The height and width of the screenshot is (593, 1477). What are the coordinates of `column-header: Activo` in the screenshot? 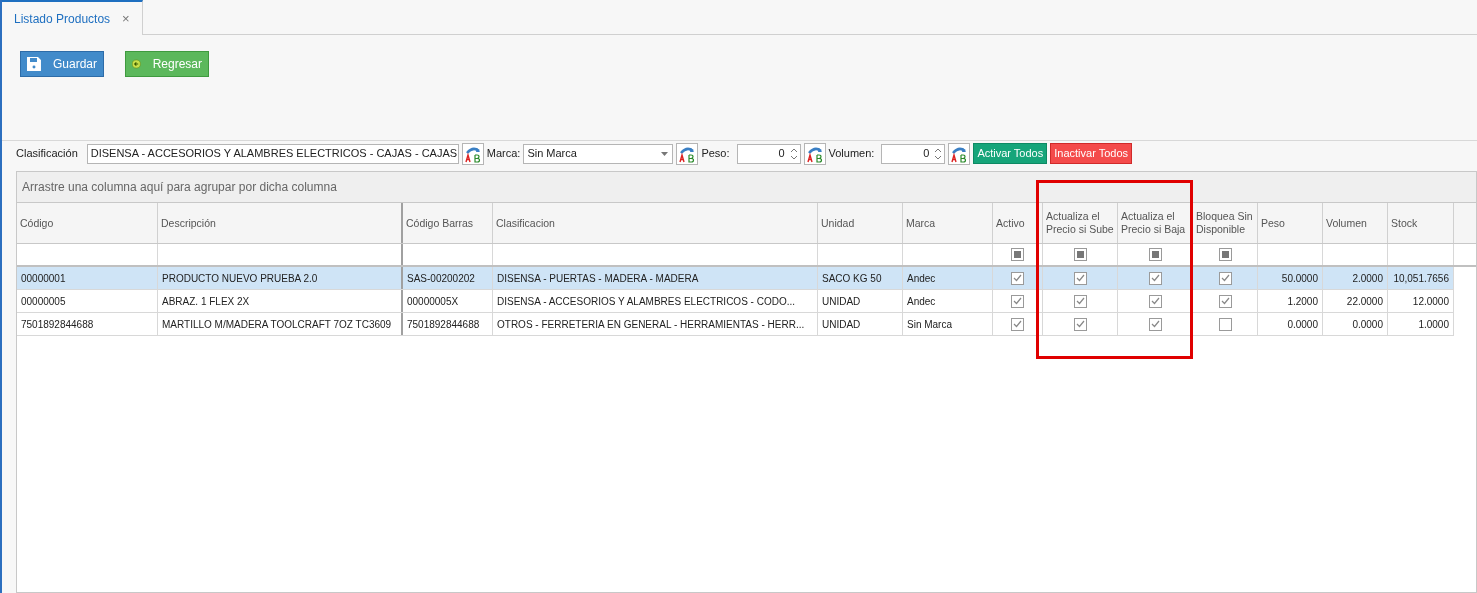 It's located at (1010, 223).